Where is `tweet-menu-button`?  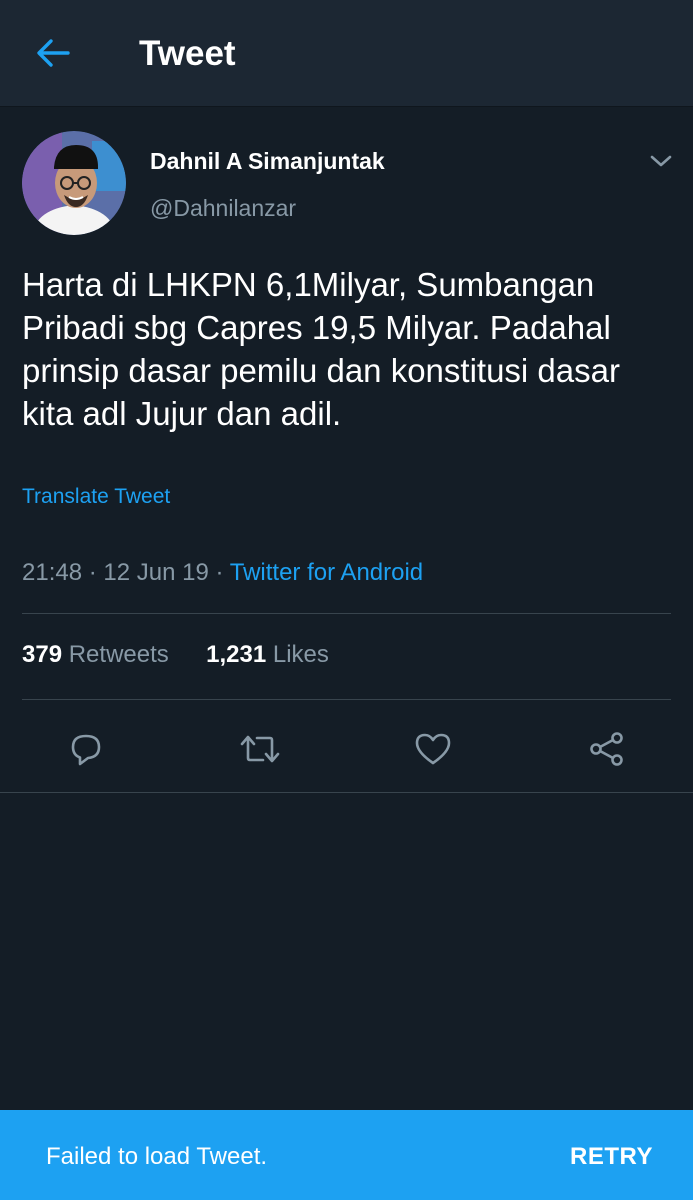
tweet-menu-button is located at coordinates (661, 161).